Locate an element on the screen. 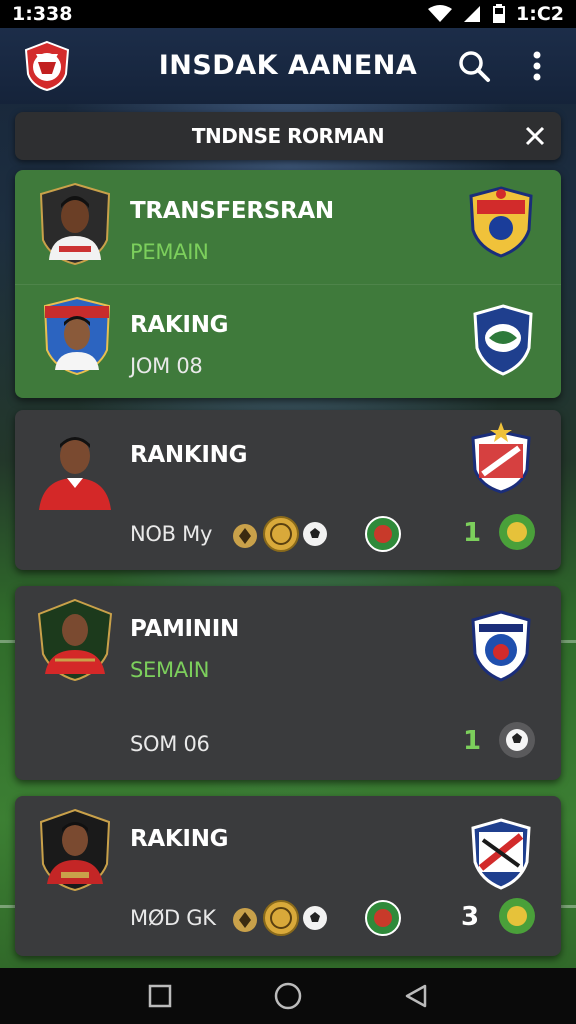 The height and width of the screenshot is (1024, 576). app-bar: INSDAK AANENA is located at coordinates (288, 66).